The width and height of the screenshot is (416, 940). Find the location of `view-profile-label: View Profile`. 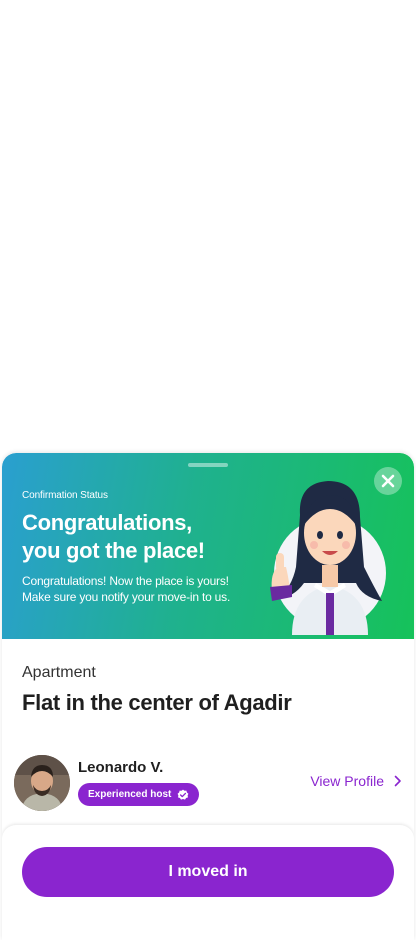

view-profile-label: View Profile is located at coordinates (347, 781).